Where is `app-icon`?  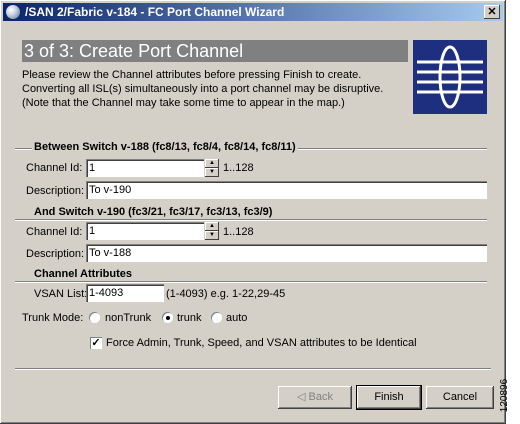 app-icon is located at coordinates (13, 12).